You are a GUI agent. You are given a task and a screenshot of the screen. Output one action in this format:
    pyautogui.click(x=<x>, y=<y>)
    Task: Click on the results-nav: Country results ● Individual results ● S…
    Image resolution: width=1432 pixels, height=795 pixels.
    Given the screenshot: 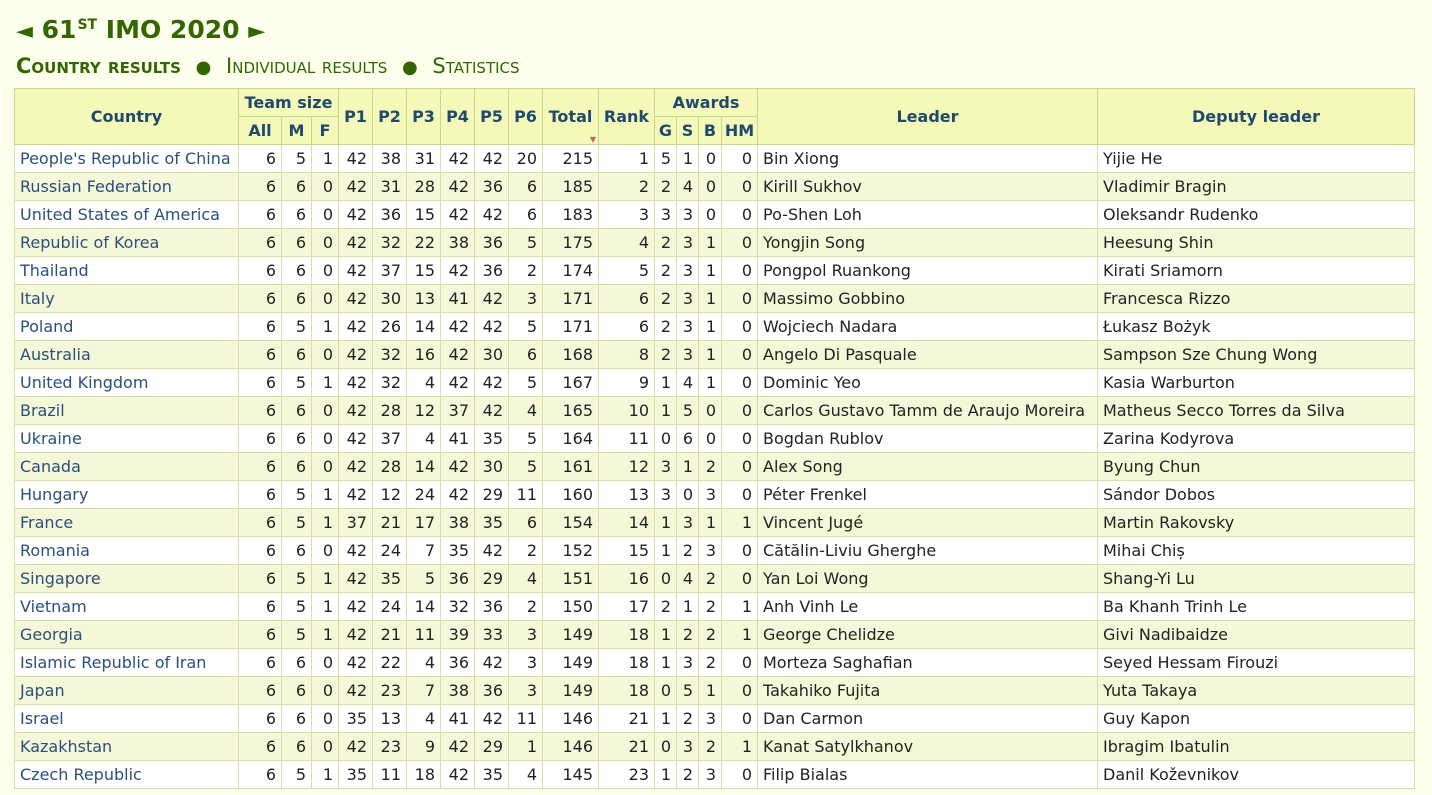 What is the action you would take?
    pyautogui.click(x=268, y=67)
    